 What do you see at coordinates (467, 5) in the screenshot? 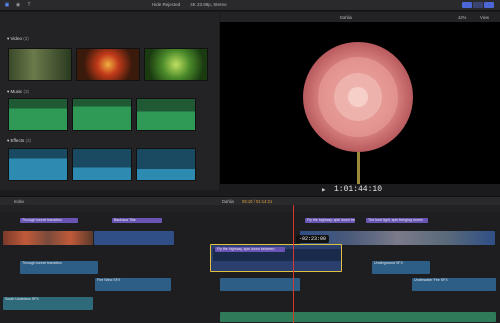
I see `layout-browser-button` at bounding box center [467, 5].